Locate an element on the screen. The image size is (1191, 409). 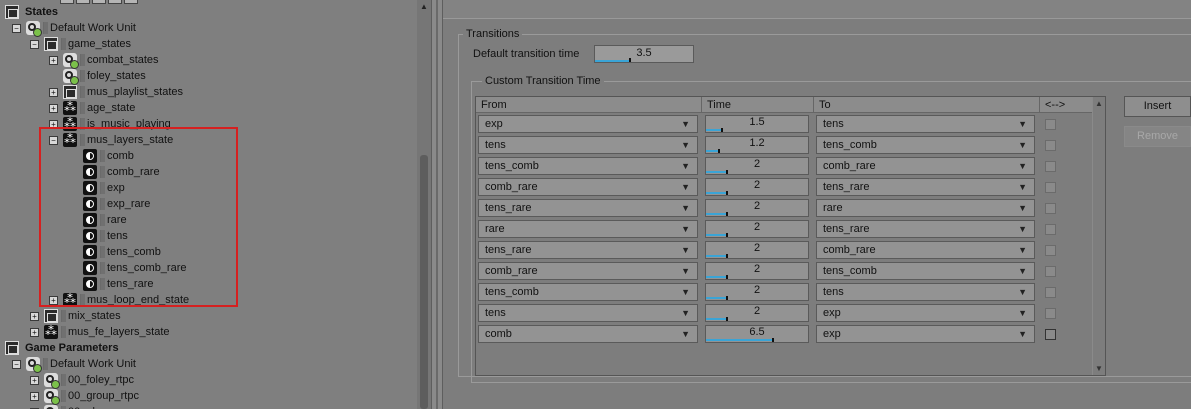
transition-time-input: 1.2 is located at coordinates (757, 145).